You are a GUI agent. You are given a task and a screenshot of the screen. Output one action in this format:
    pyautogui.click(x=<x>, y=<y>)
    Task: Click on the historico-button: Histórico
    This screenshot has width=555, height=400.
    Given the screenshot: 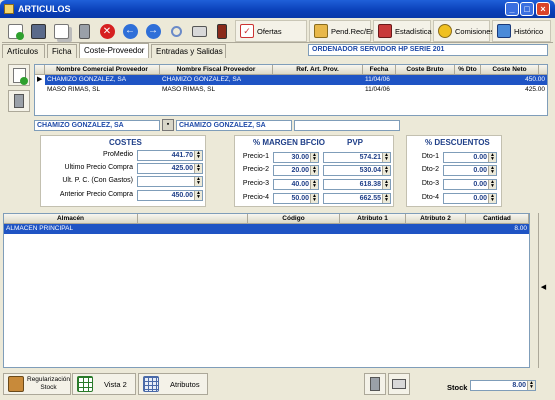 What is the action you would take?
    pyautogui.click(x=521, y=31)
    